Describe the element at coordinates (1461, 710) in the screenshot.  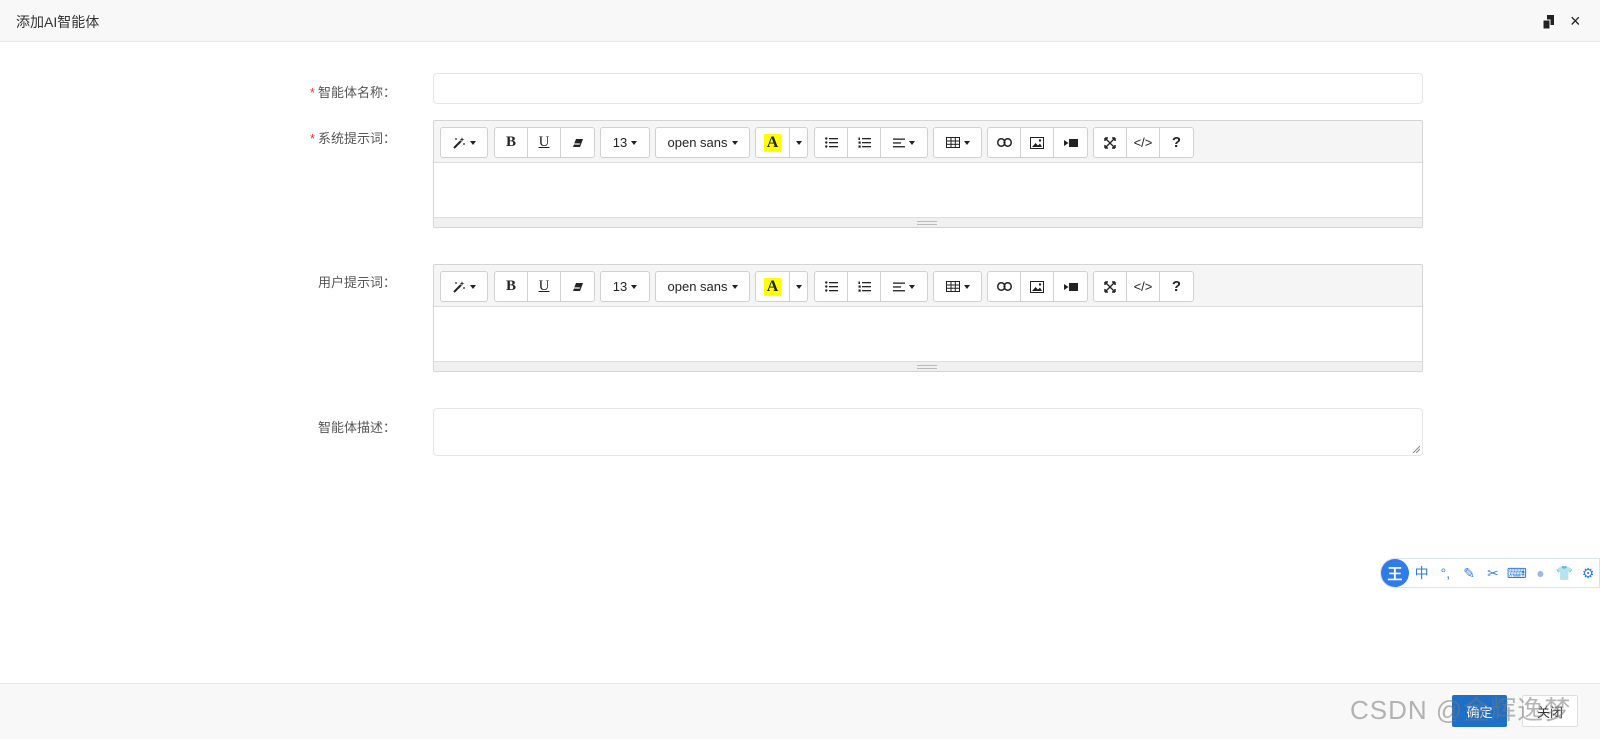
I see `watermark: CSDN @金辉逸梦` at that location.